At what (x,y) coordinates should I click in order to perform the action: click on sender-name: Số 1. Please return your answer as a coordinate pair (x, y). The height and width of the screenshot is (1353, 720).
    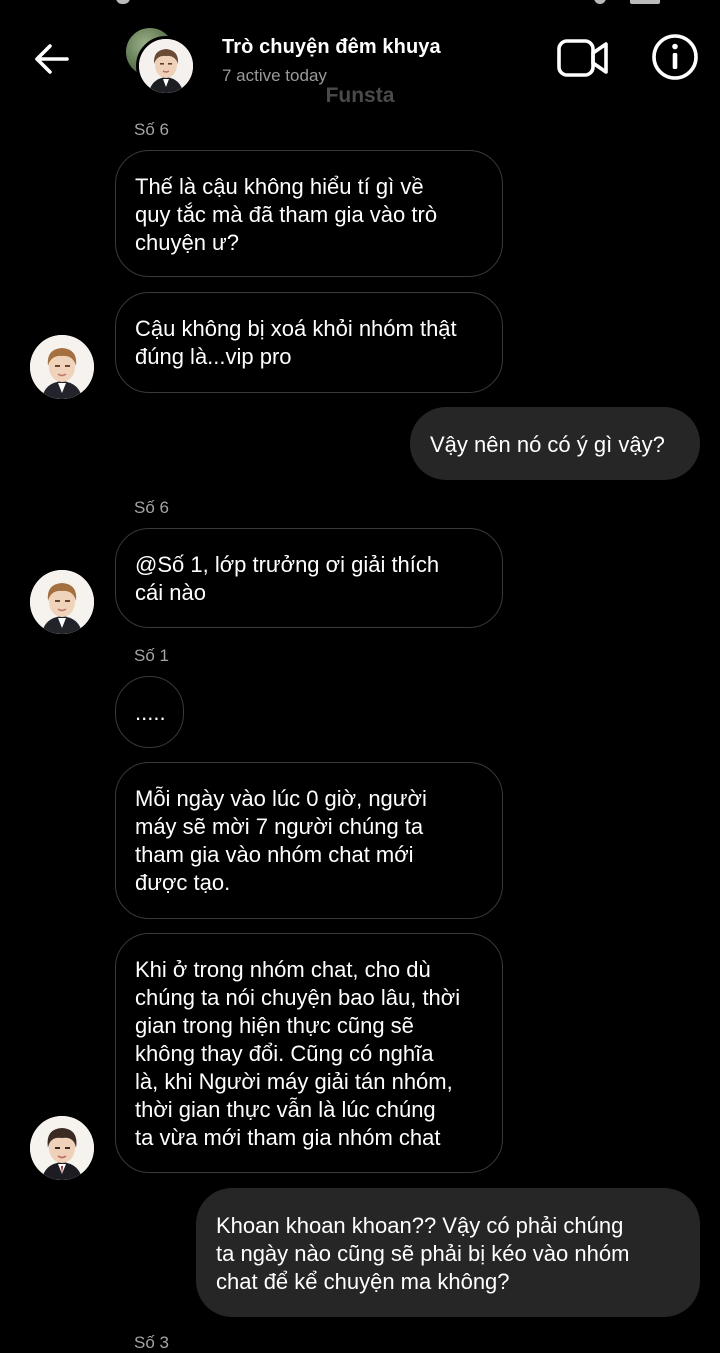
    Looking at the image, I should click on (151, 655).